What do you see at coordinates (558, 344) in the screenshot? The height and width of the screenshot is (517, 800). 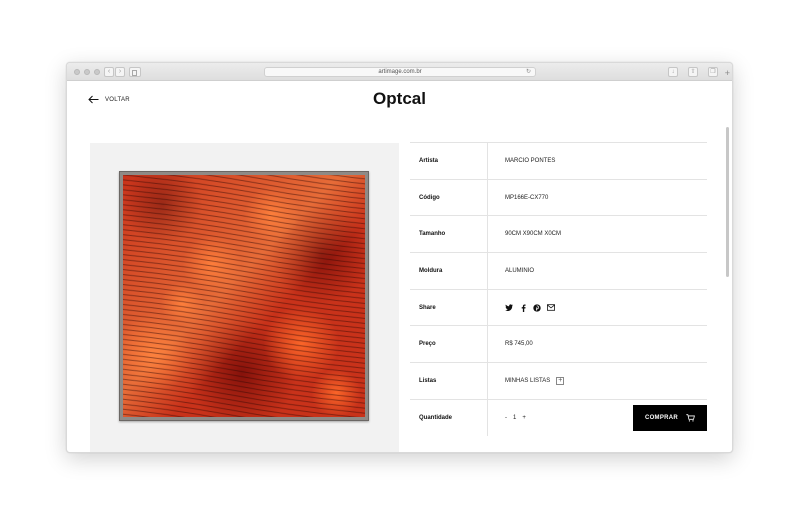 I see `spec-row-preco: Preço R$ 745,00` at bounding box center [558, 344].